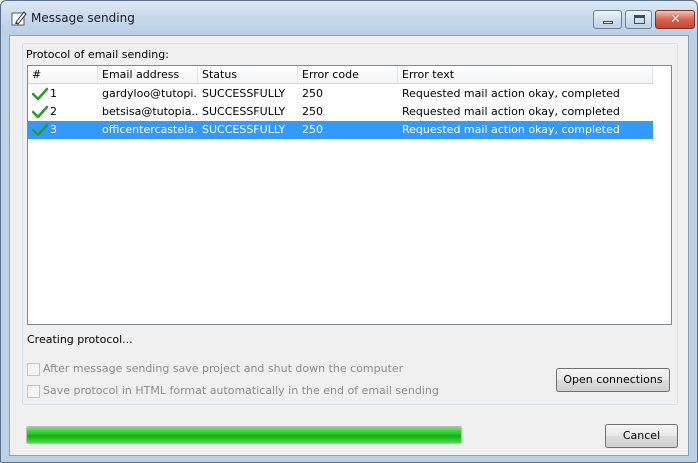 This screenshot has width=698, height=463. I want to click on maximize-button, so click(638, 19).